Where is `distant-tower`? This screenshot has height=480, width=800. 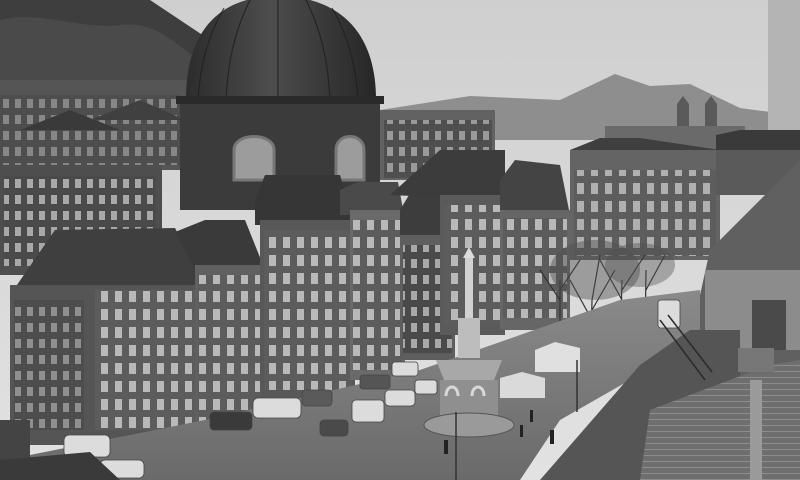
distant-tower is located at coordinates (784, 65).